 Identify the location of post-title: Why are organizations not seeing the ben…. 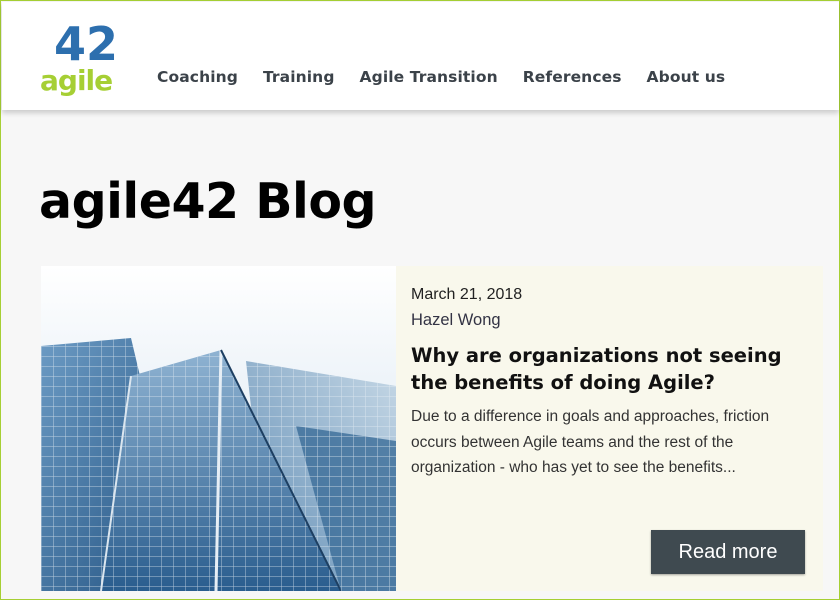
(611, 369).